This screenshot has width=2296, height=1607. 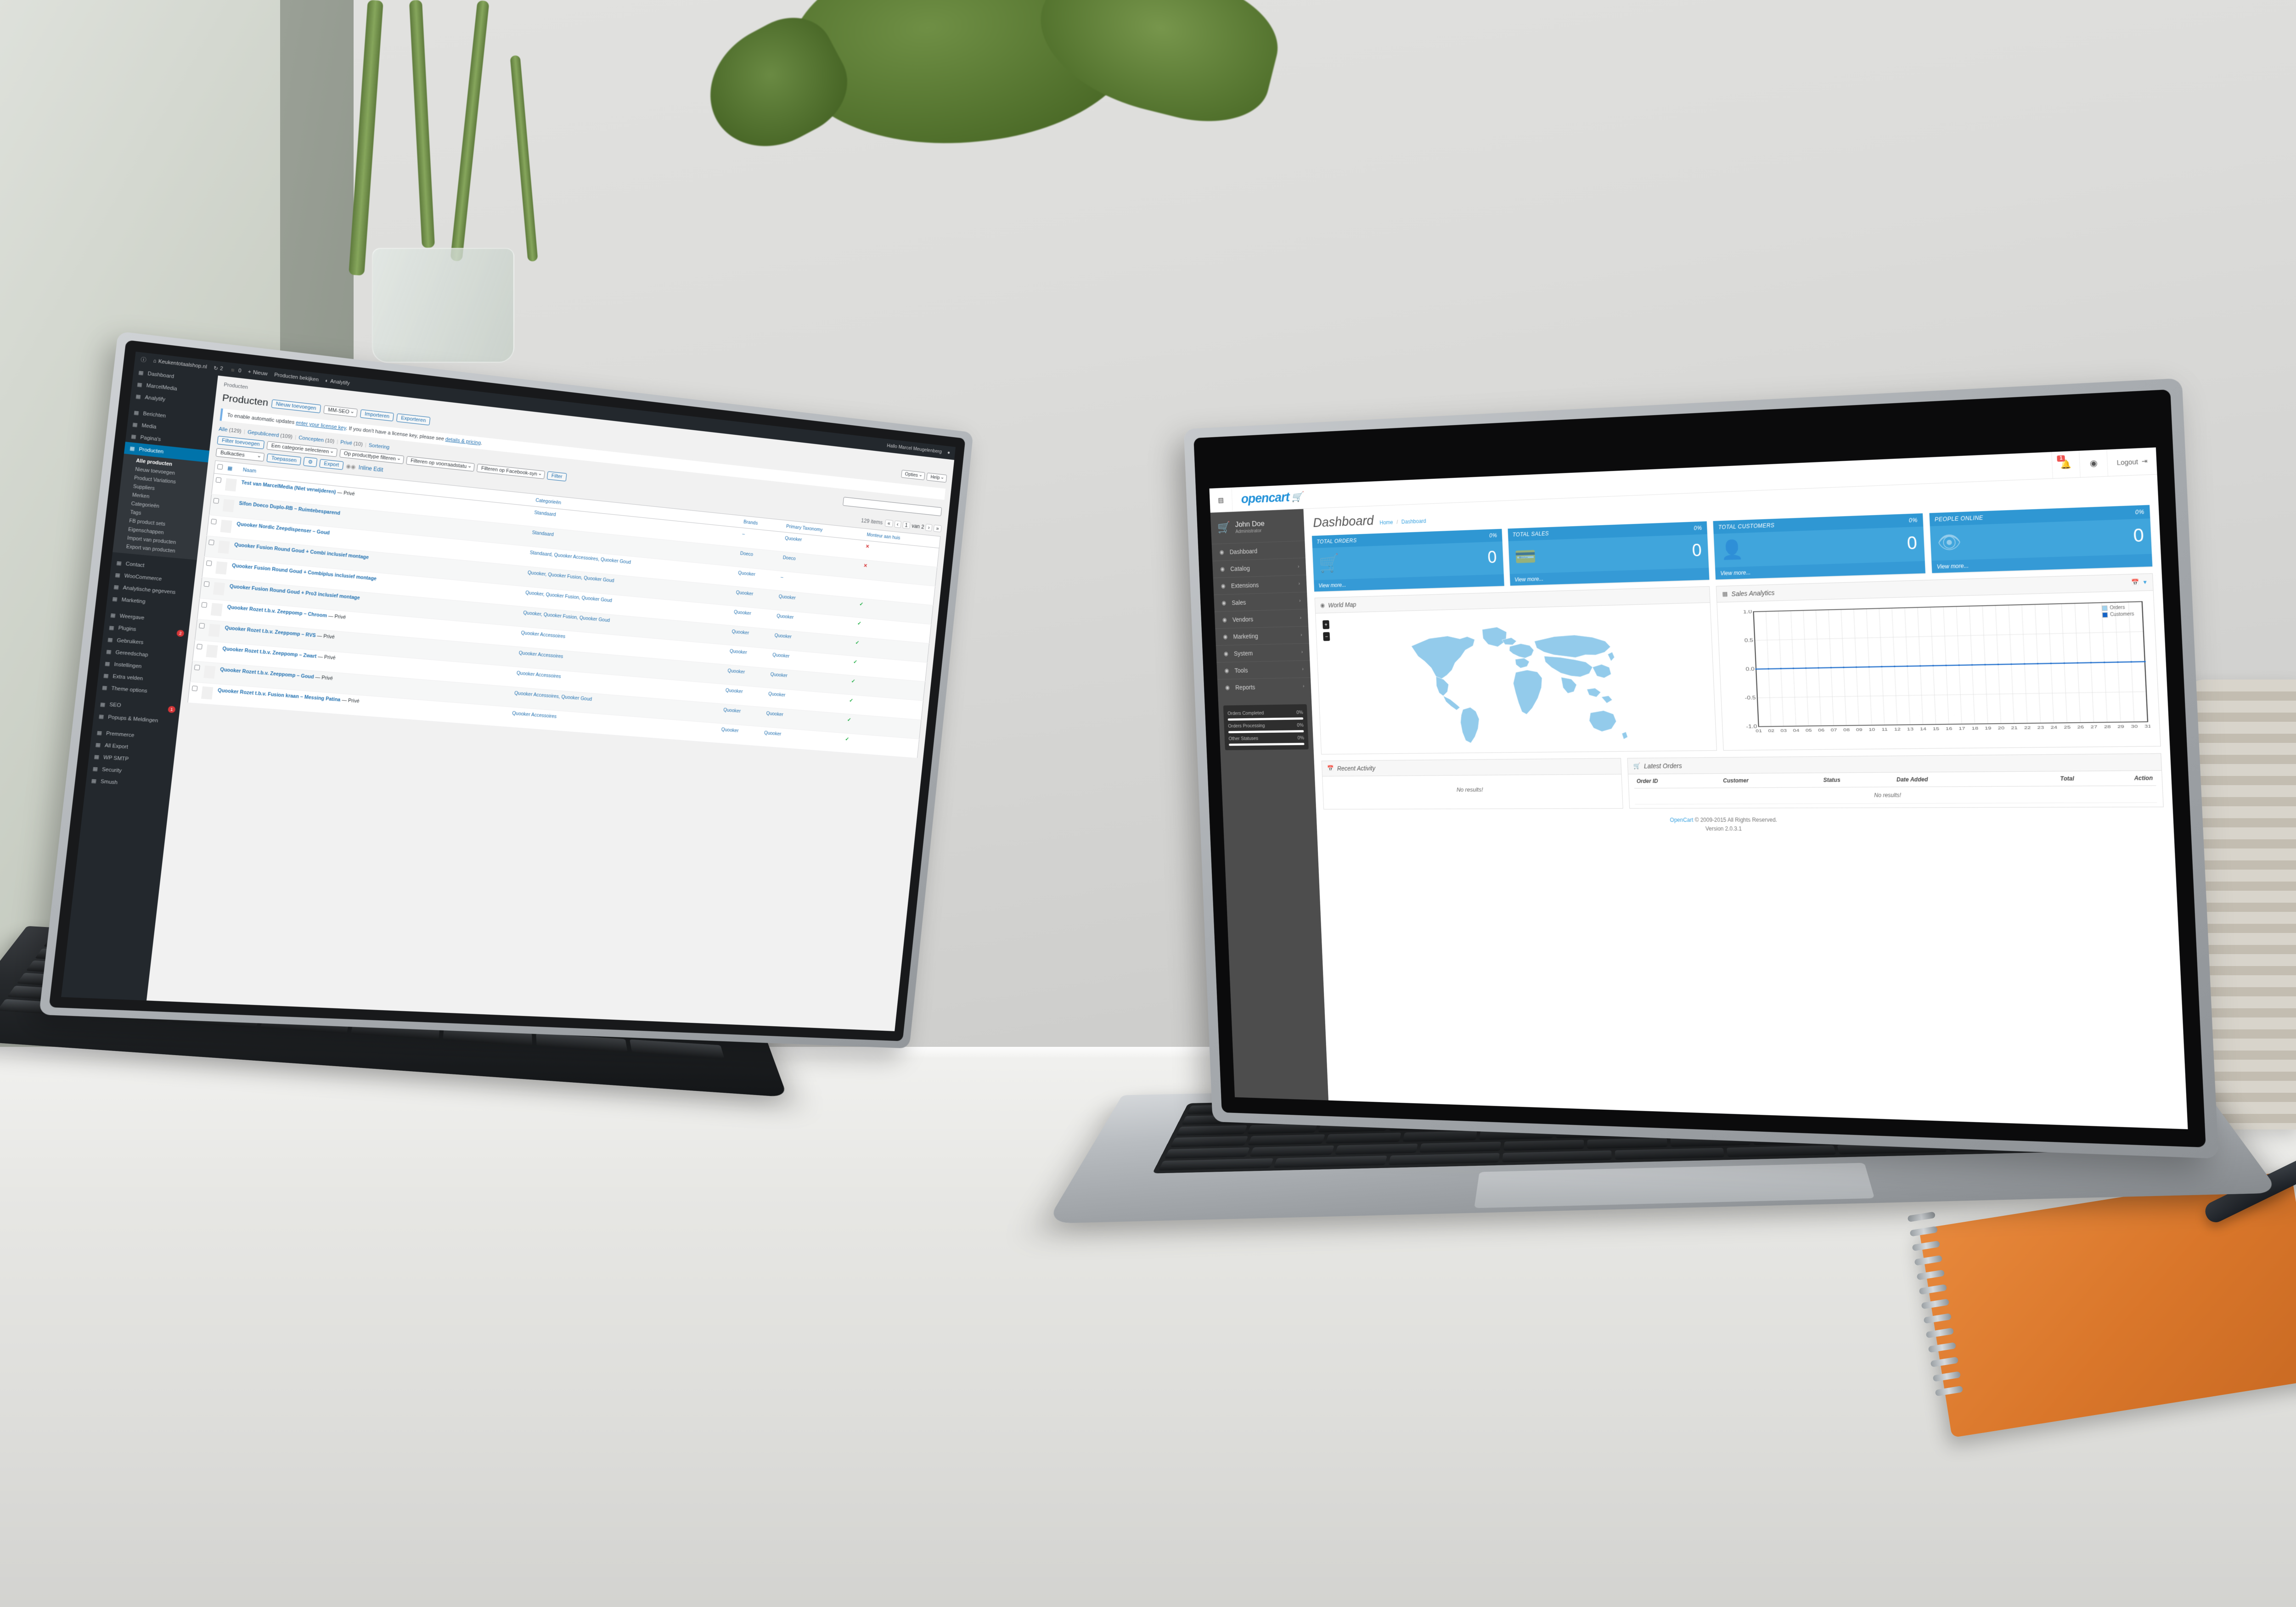 What do you see at coordinates (1261, 618) in the screenshot?
I see `sidebar-item-vendors: ◉ Vendors ›` at bounding box center [1261, 618].